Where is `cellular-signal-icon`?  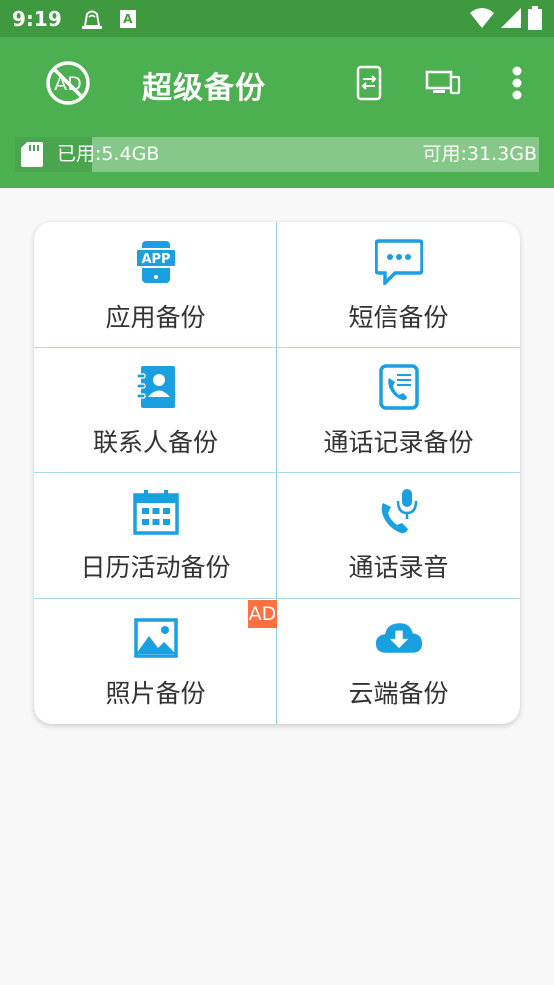 cellular-signal-icon is located at coordinates (511, 20).